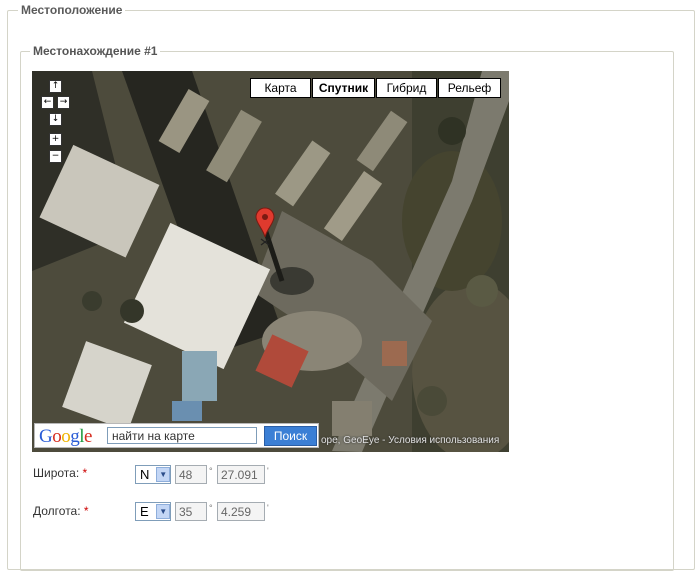 This screenshot has height=571, width=700. What do you see at coordinates (191, 474) in the screenshot?
I see `latitude-degrees-field: 48` at bounding box center [191, 474].